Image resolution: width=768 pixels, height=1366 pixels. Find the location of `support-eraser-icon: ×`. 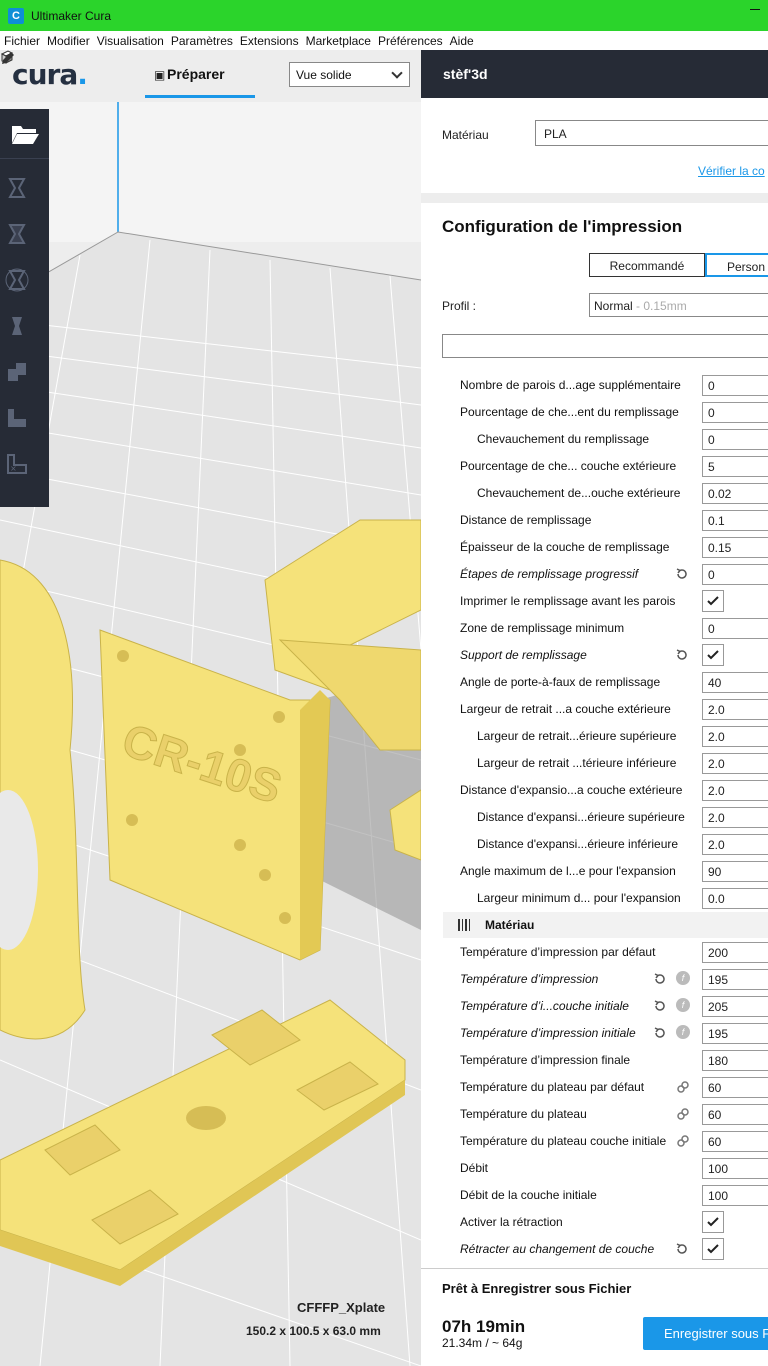

support-eraser-icon: × is located at coordinates (17, 464).